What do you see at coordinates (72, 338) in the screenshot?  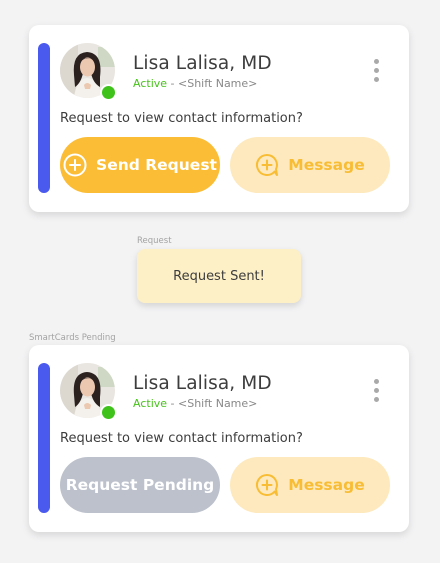 I see `pending-section-label: SmartCards Pending` at bounding box center [72, 338].